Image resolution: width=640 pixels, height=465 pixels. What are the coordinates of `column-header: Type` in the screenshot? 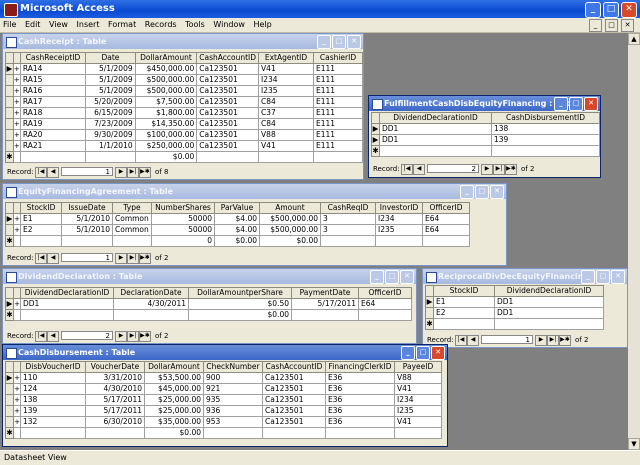 It's located at (132, 208).